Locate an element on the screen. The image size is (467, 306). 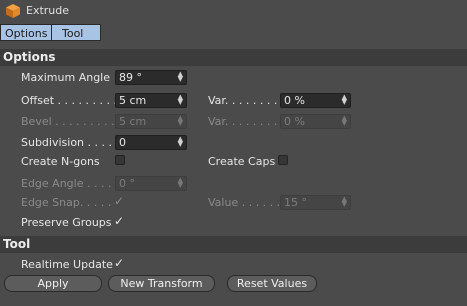
window-title: Extrude is located at coordinates (48, 10).